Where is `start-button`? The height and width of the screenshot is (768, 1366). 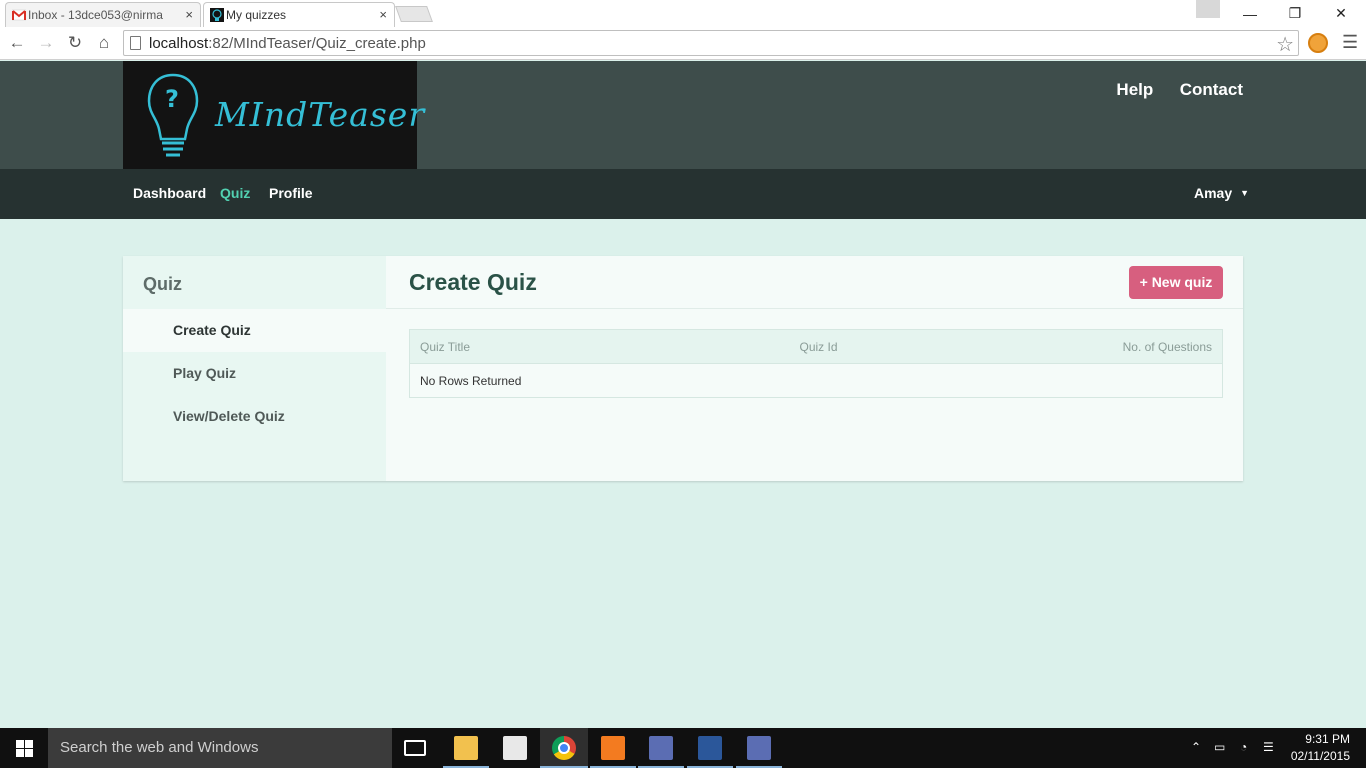
start-button is located at coordinates (24, 748).